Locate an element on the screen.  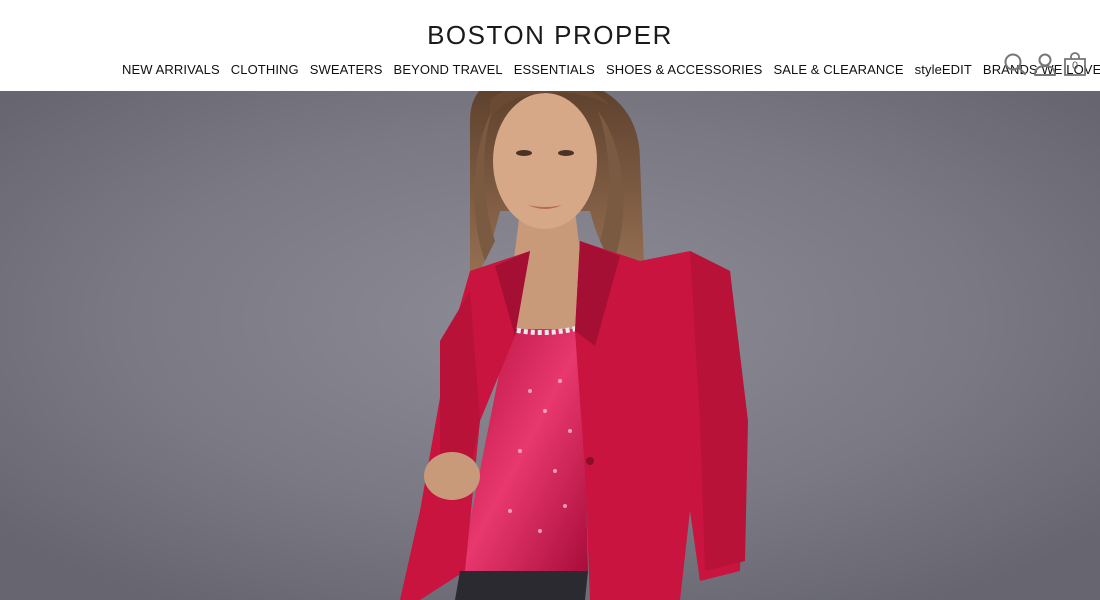
nav-shoes-accessories: SHOES & ACCESSORIES is located at coordinates (684, 69).